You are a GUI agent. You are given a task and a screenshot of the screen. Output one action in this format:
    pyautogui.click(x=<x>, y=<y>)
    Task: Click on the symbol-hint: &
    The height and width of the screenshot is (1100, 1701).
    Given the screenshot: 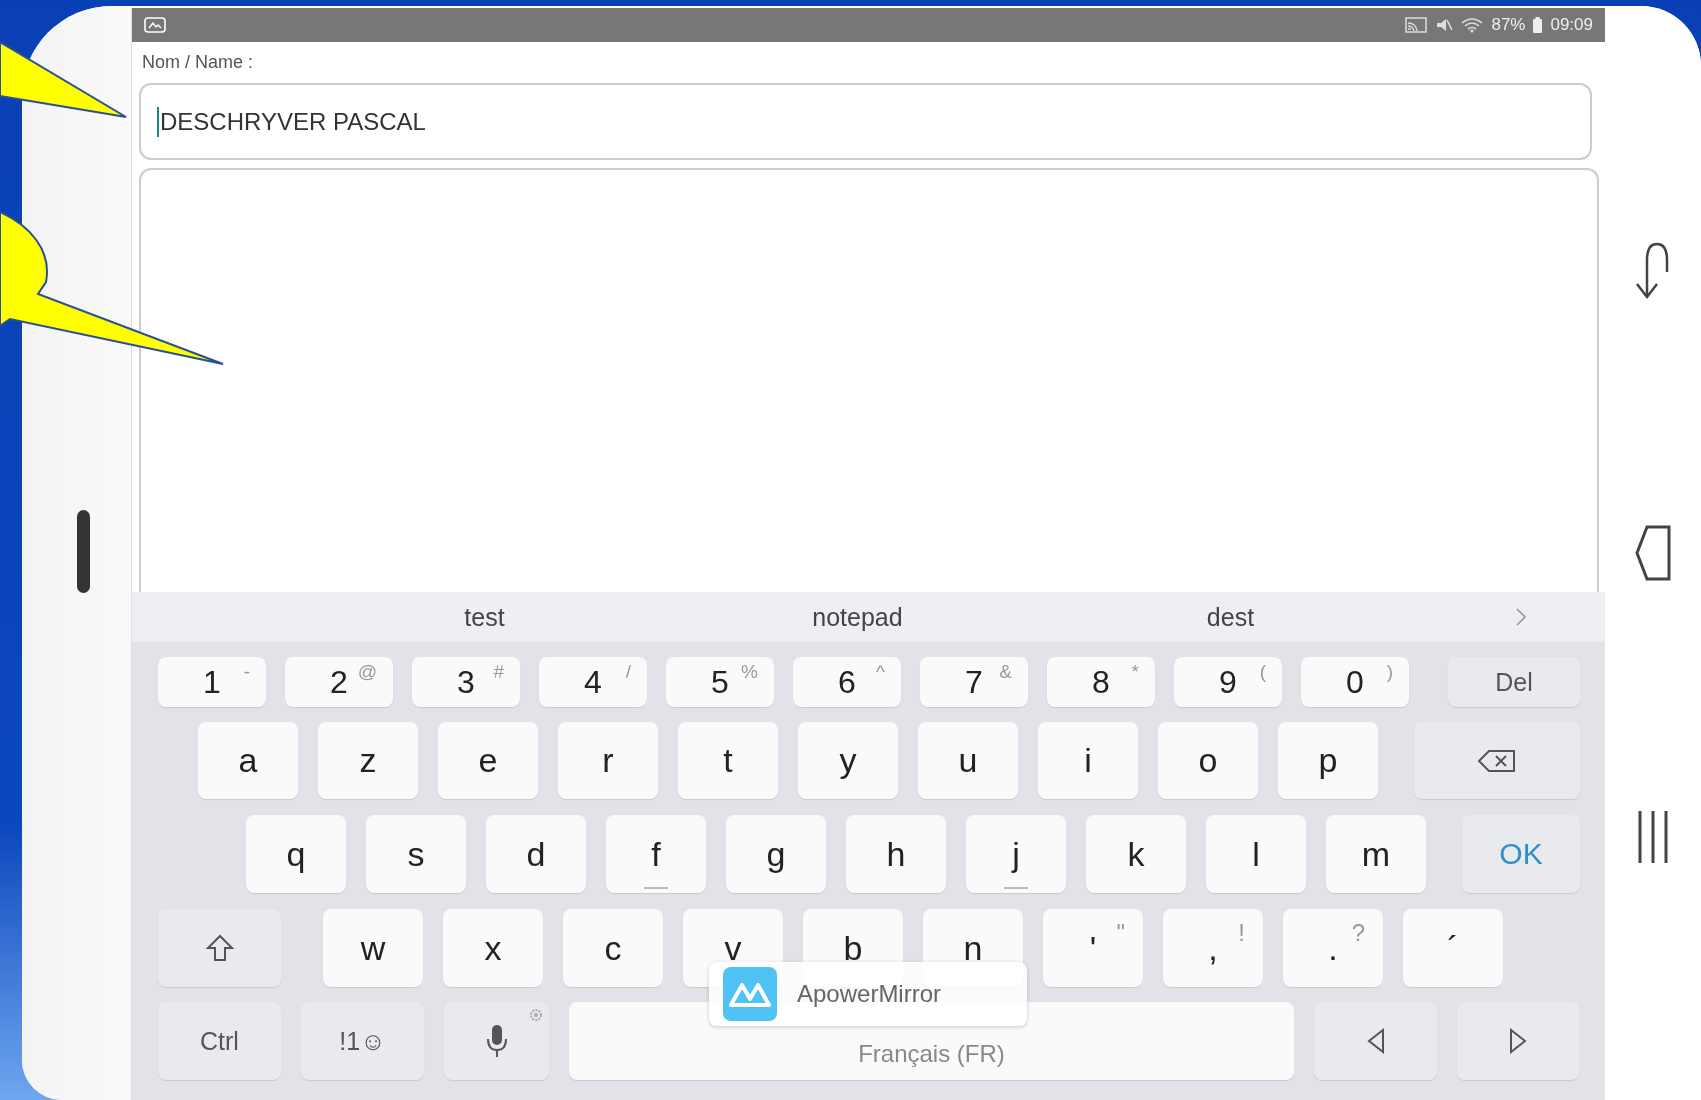 What is the action you would take?
    pyautogui.click(x=1005, y=672)
    